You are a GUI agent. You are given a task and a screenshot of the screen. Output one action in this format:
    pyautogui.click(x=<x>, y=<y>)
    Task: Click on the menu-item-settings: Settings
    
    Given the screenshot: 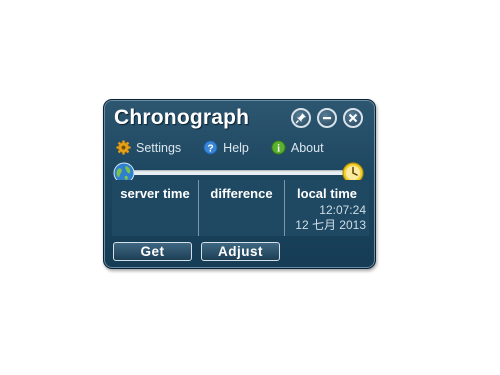 What is the action you would take?
    pyautogui.click(x=148, y=147)
    